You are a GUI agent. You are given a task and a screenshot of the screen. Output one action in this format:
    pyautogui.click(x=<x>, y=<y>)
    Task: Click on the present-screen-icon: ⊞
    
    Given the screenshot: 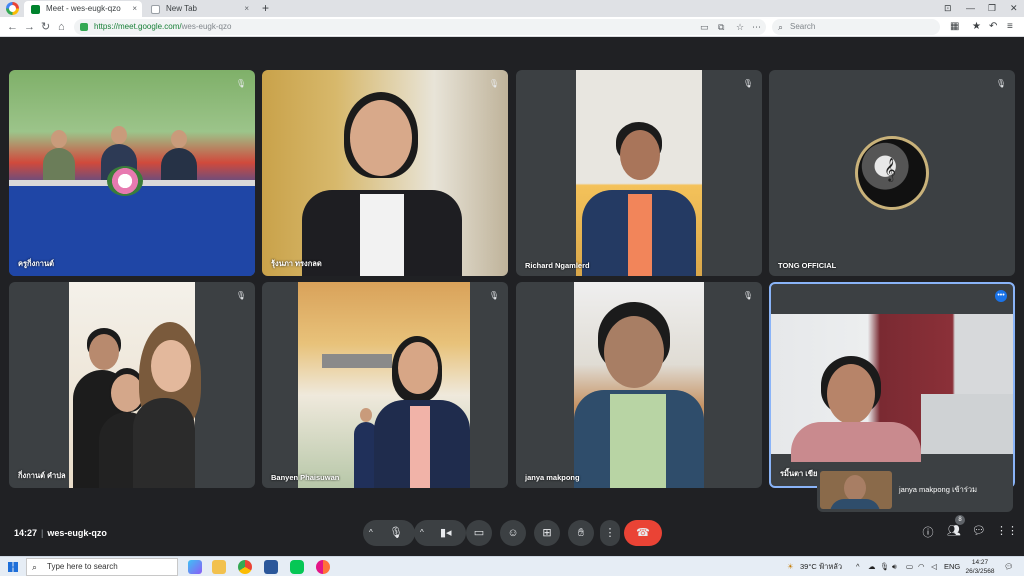 What is the action you would take?
    pyautogui.click(x=547, y=533)
    